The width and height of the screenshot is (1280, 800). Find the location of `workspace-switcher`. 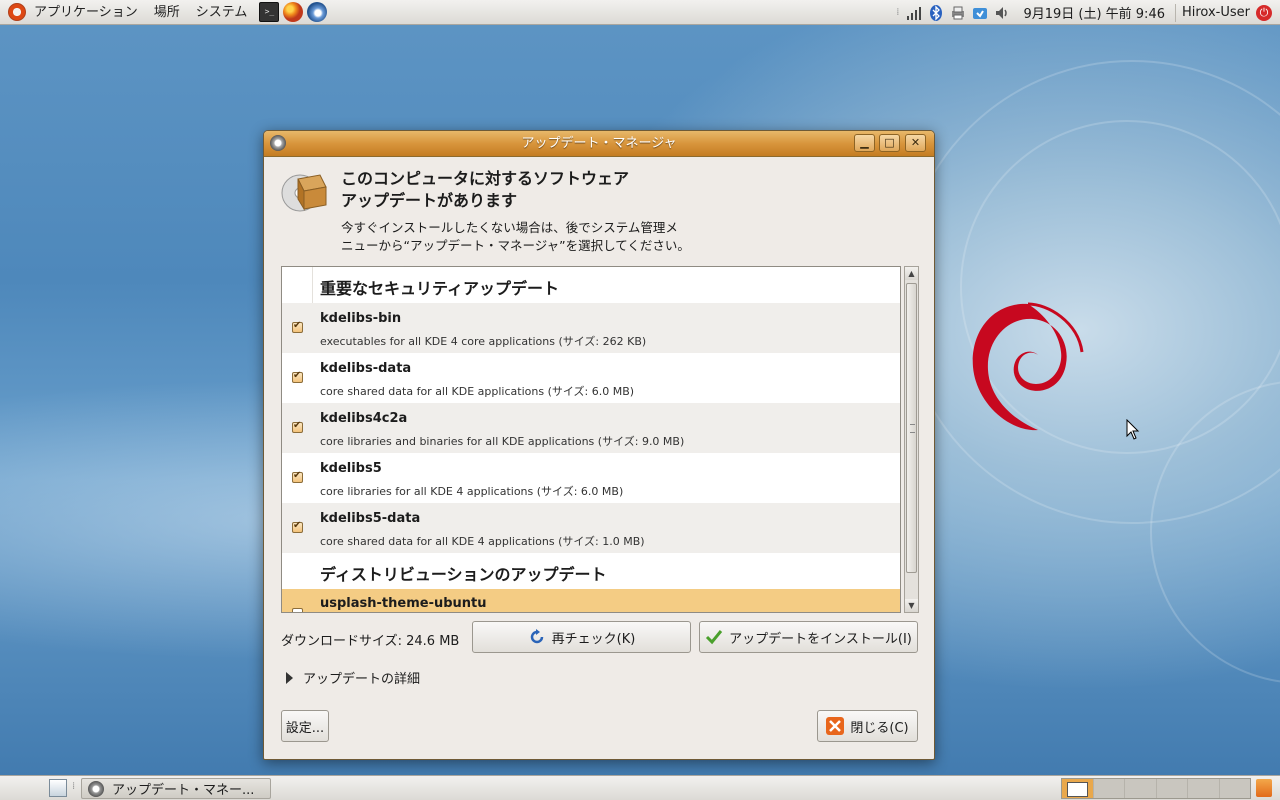

workspace-switcher is located at coordinates (1156, 788).